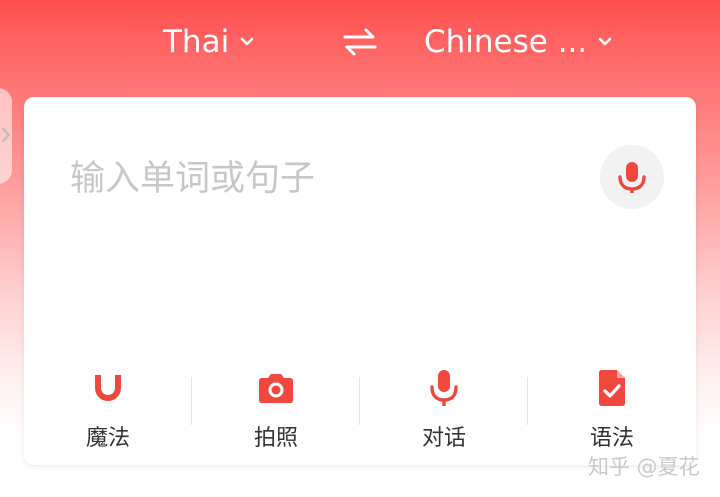  What do you see at coordinates (612, 410) in the screenshot?
I see `tool-grammar: 语法` at bounding box center [612, 410].